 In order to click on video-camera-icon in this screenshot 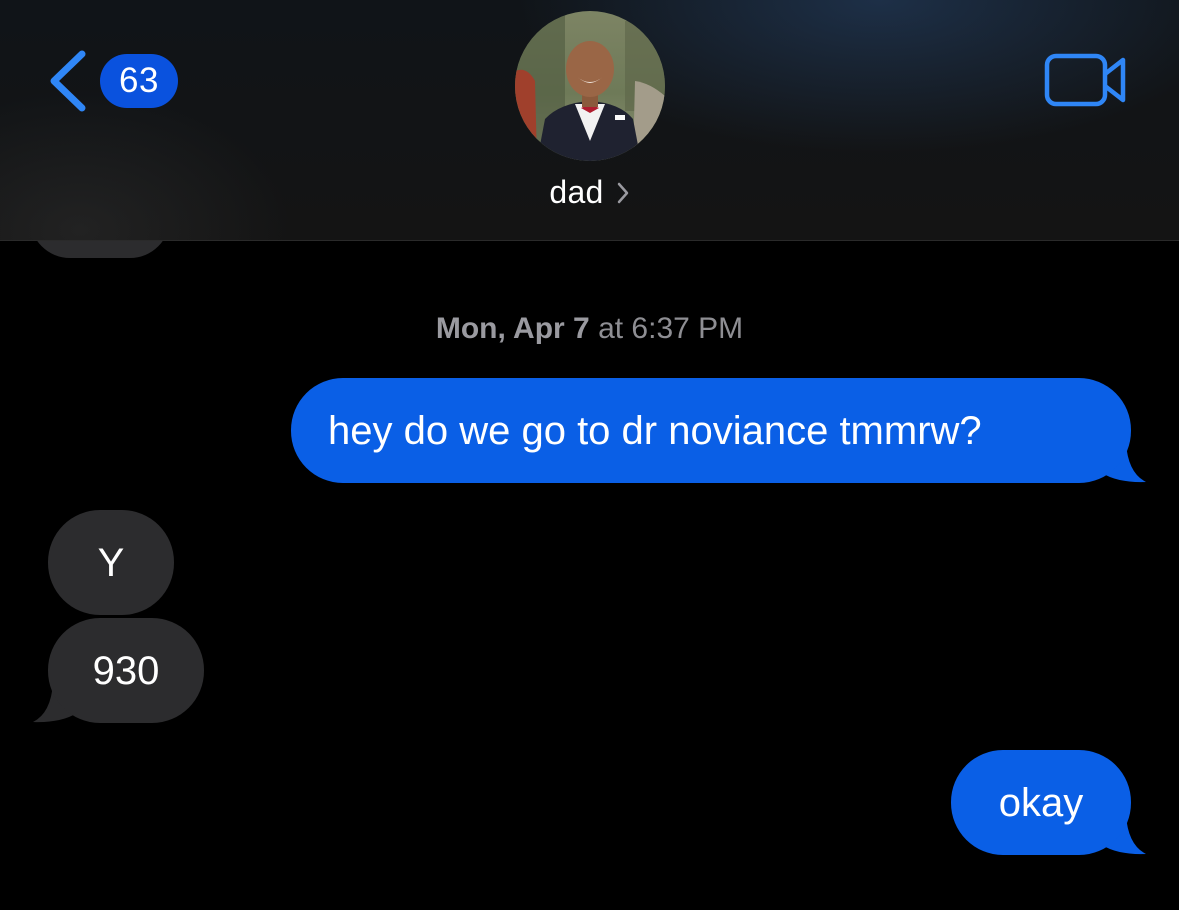, I will do `click(1085, 80)`.